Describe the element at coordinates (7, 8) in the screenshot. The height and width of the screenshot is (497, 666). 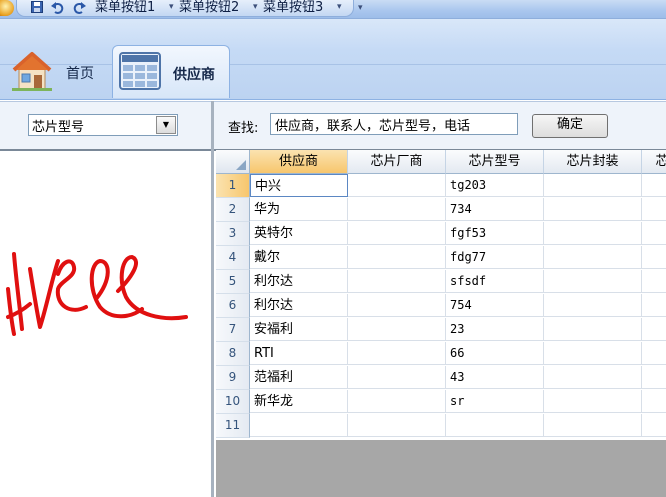
I see `app-menu-orb` at that location.